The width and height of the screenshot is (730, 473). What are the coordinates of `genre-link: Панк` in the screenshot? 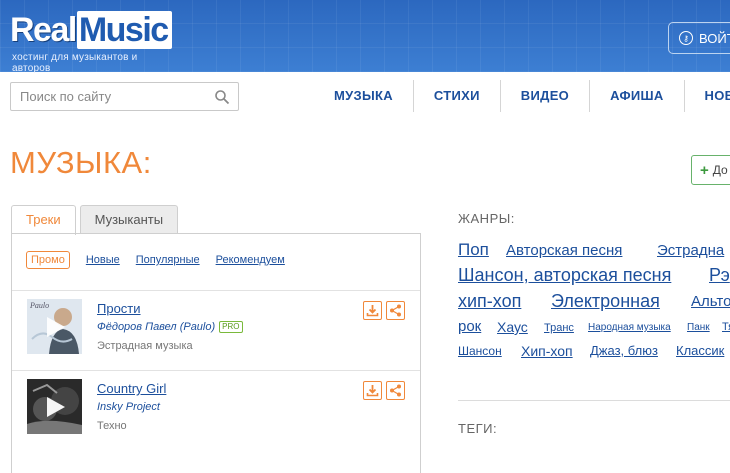 It's located at (698, 327).